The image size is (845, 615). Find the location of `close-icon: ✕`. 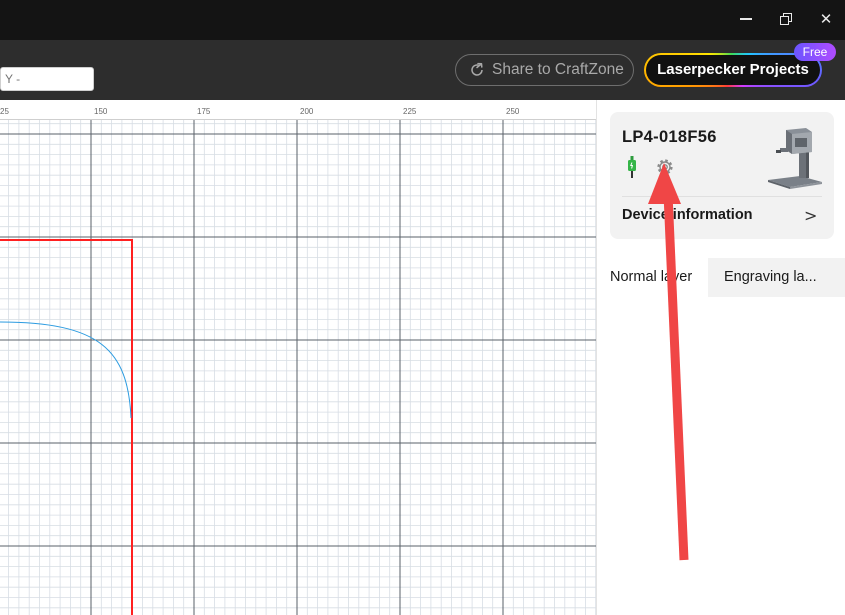

close-icon: ✕ is located at coordinates (826, 19).